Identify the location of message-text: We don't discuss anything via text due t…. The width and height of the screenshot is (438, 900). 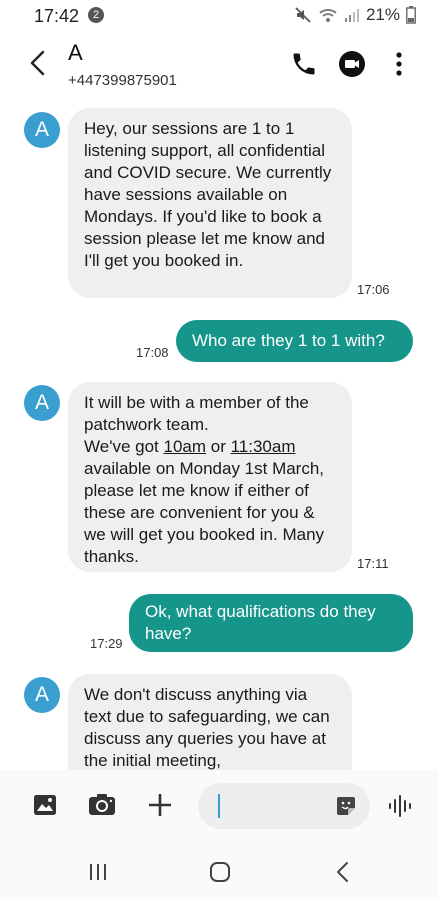
(207, 727).